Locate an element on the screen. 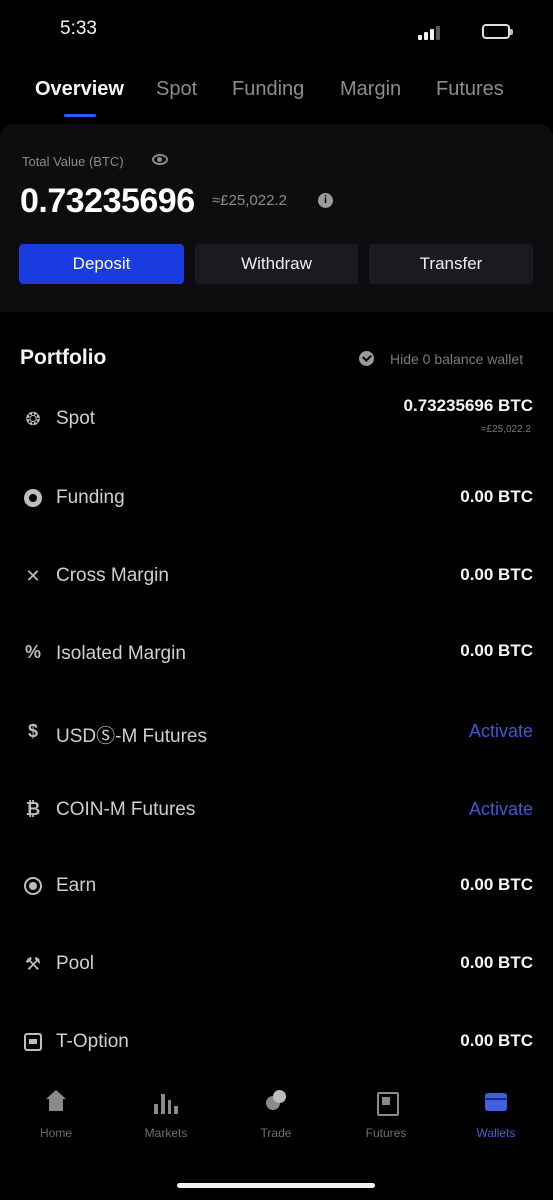 Image resolution: width=553 pixels, height=1200 pixels. wallet-tabs: Overview Spot Funding Margin Futures is located at coordinates (276, 97).